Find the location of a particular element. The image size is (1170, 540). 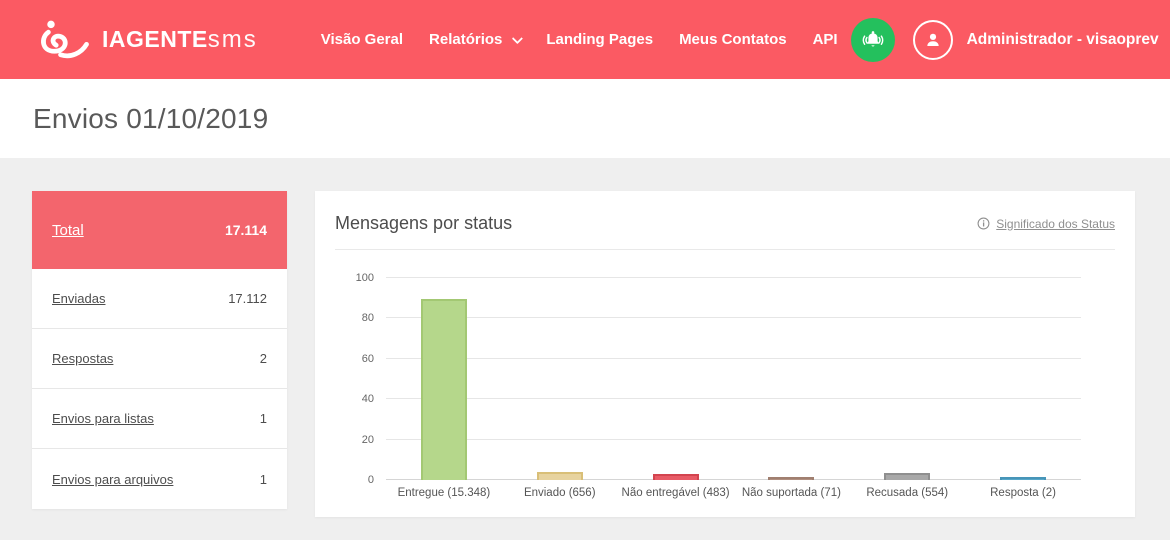

page-title: Envios 01/10/2019 is located at coordinates (151, 118).